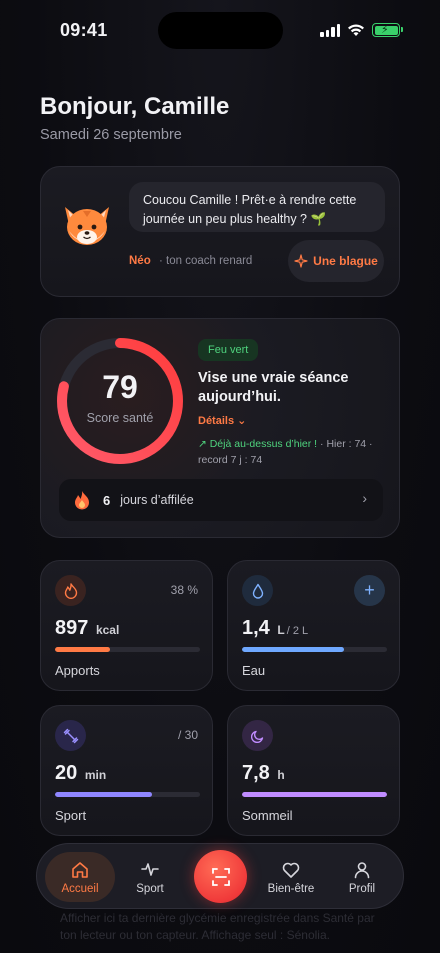 Image resolution: width=440 pixels, height=953 pixels. What do you see at coordinates (72, 628) in the screenshot?
I see `calories-number: 897` at bounding box center [72, 628].